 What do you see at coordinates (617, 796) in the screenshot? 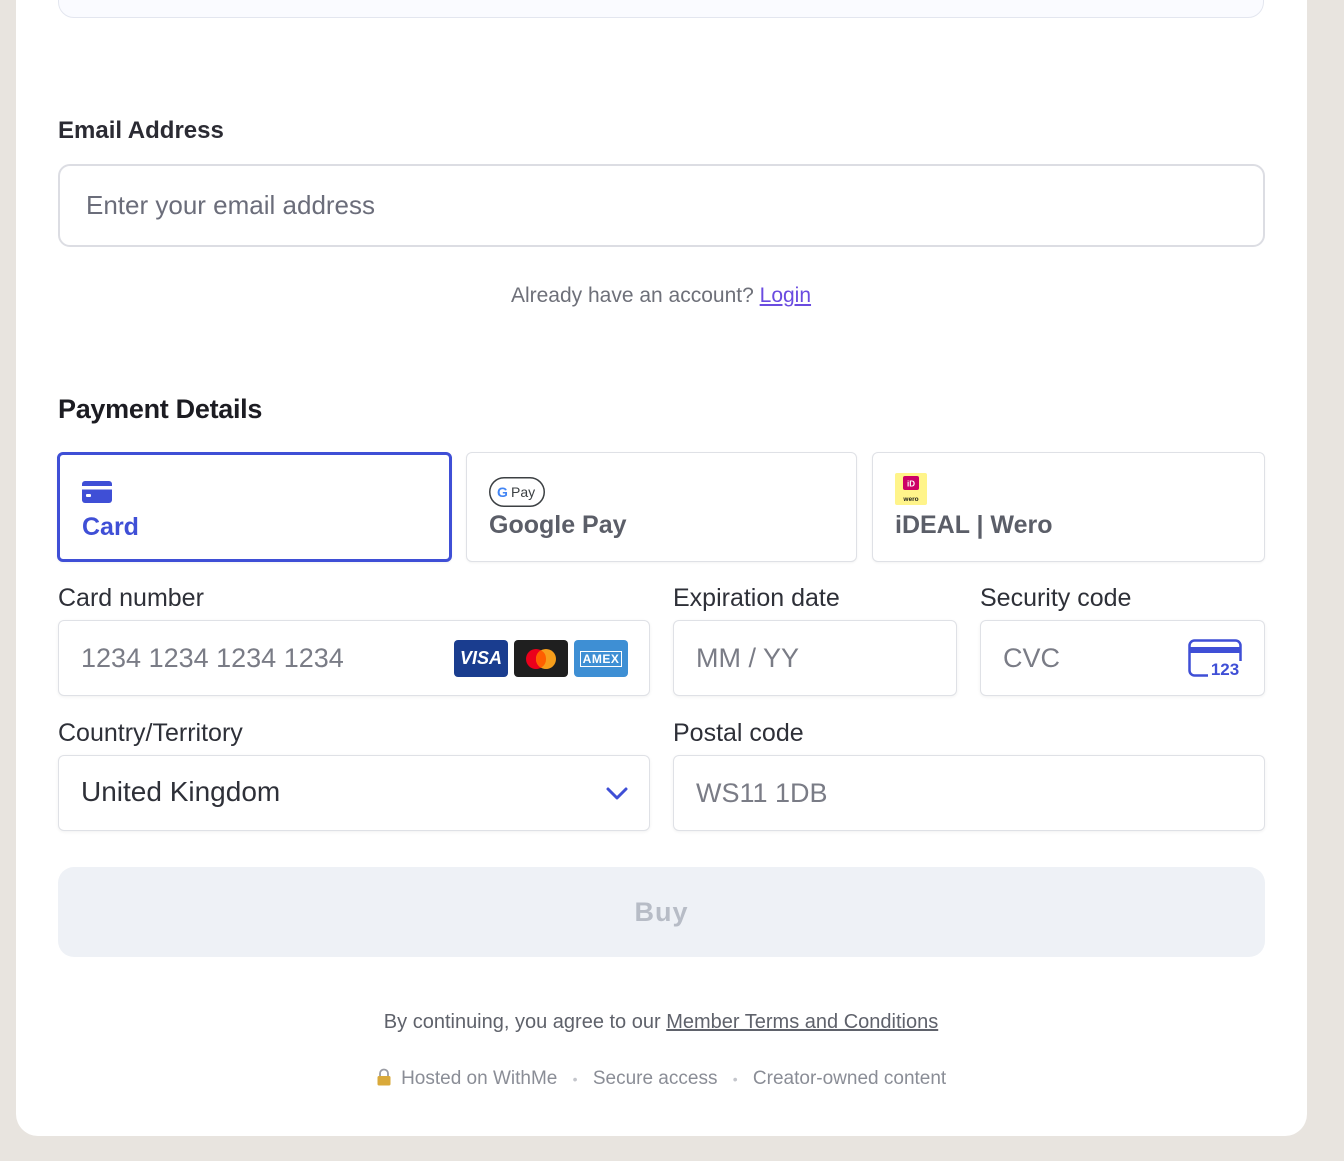
I see `chevron-down-icon` at bounding box center [617, 796].